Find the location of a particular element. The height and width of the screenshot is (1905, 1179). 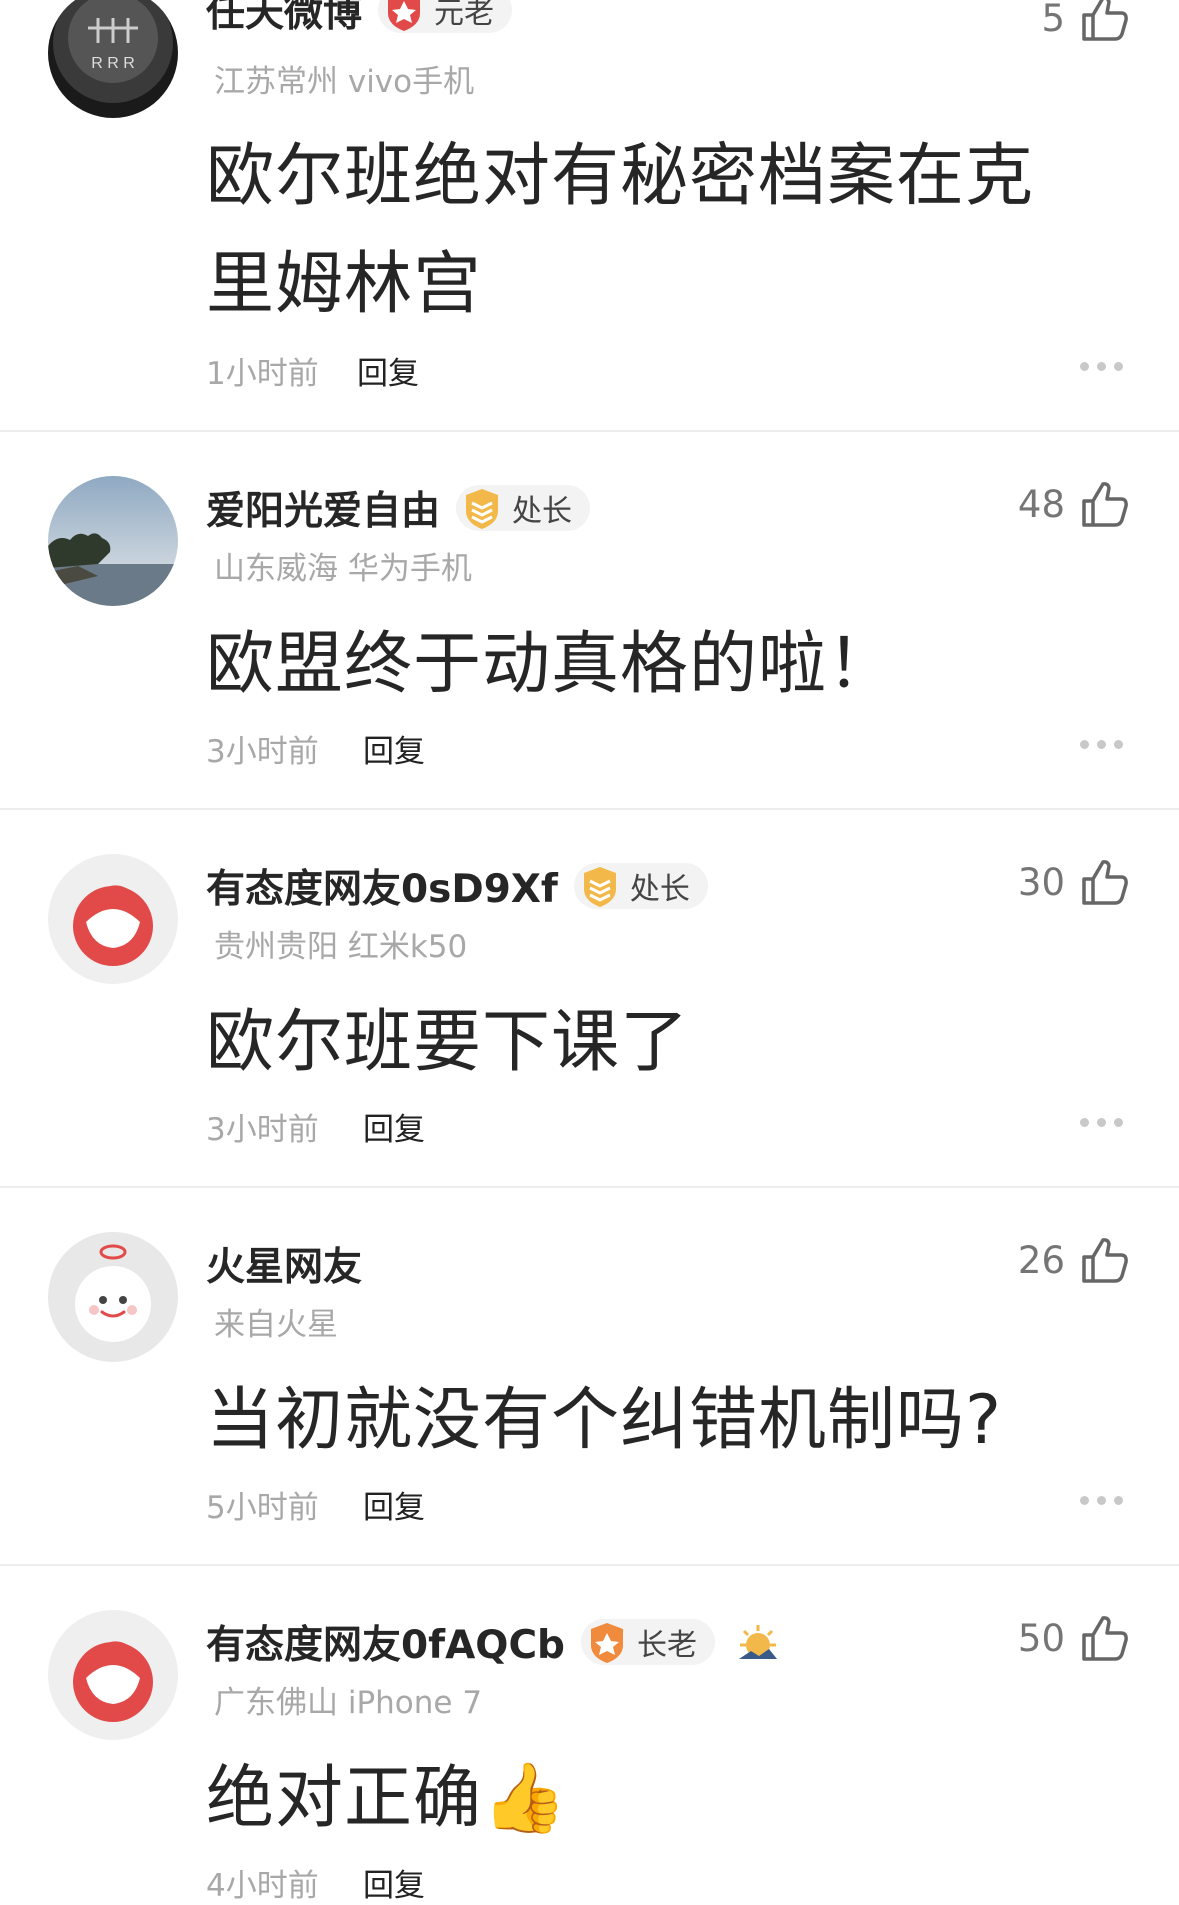

like-count: 50 is located at coordinates (1041, 1638).